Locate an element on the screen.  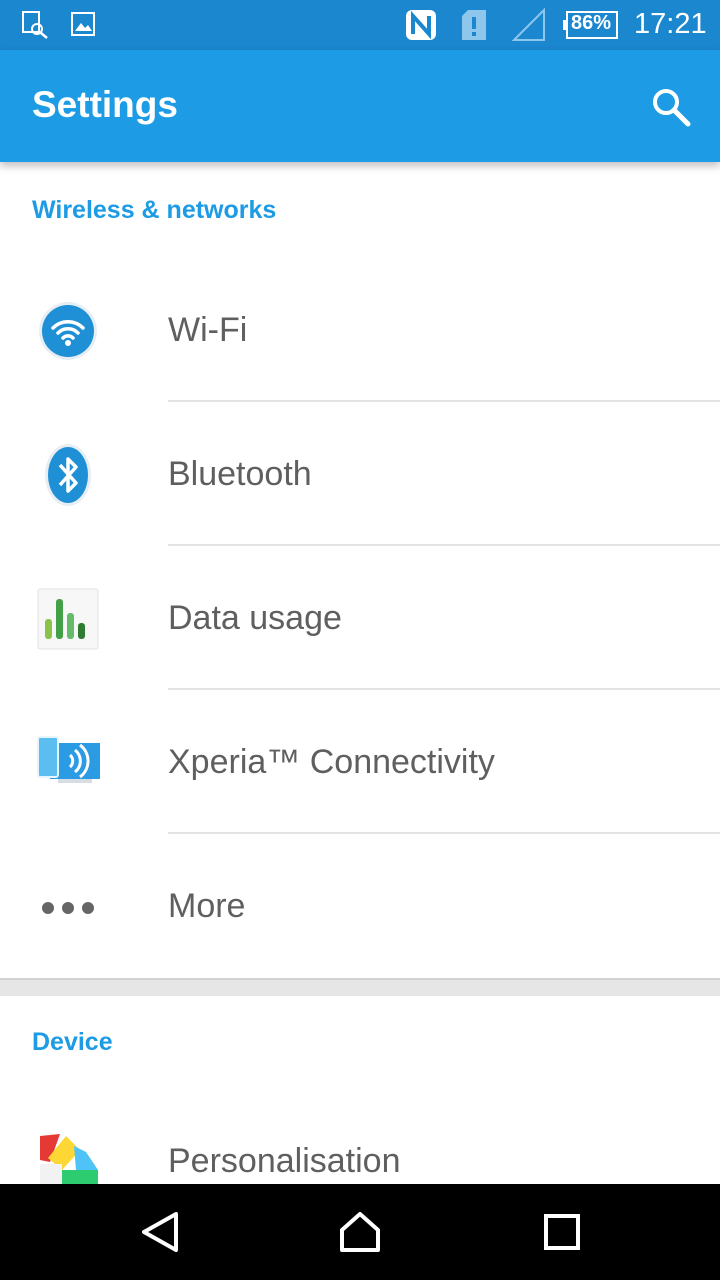
settings-item-label: Bluetooth is located at coordinates (240, 474).